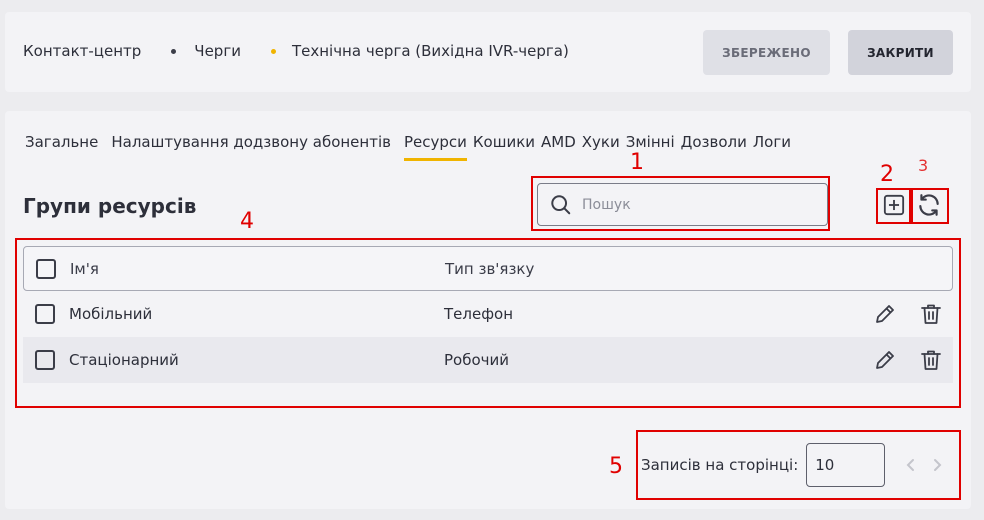 Image resolution: width=984 pixels, height=520 pixels. What do you see at coordinates (637, 162) in the screenshot?
I see `annotation-label-1: 1` at bounding box center [637, 162].